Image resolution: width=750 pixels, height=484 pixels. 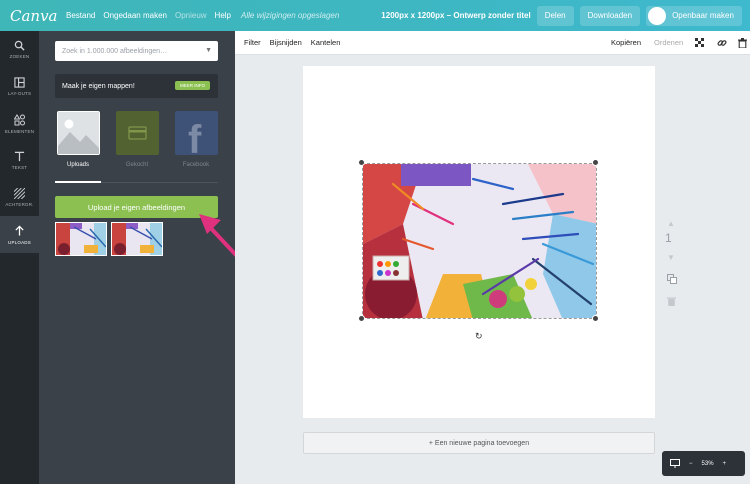 What do you see at coordinates (252, 42) in the screenshot?
I see `filter-button: Filter` at bounding box center [252, 42].